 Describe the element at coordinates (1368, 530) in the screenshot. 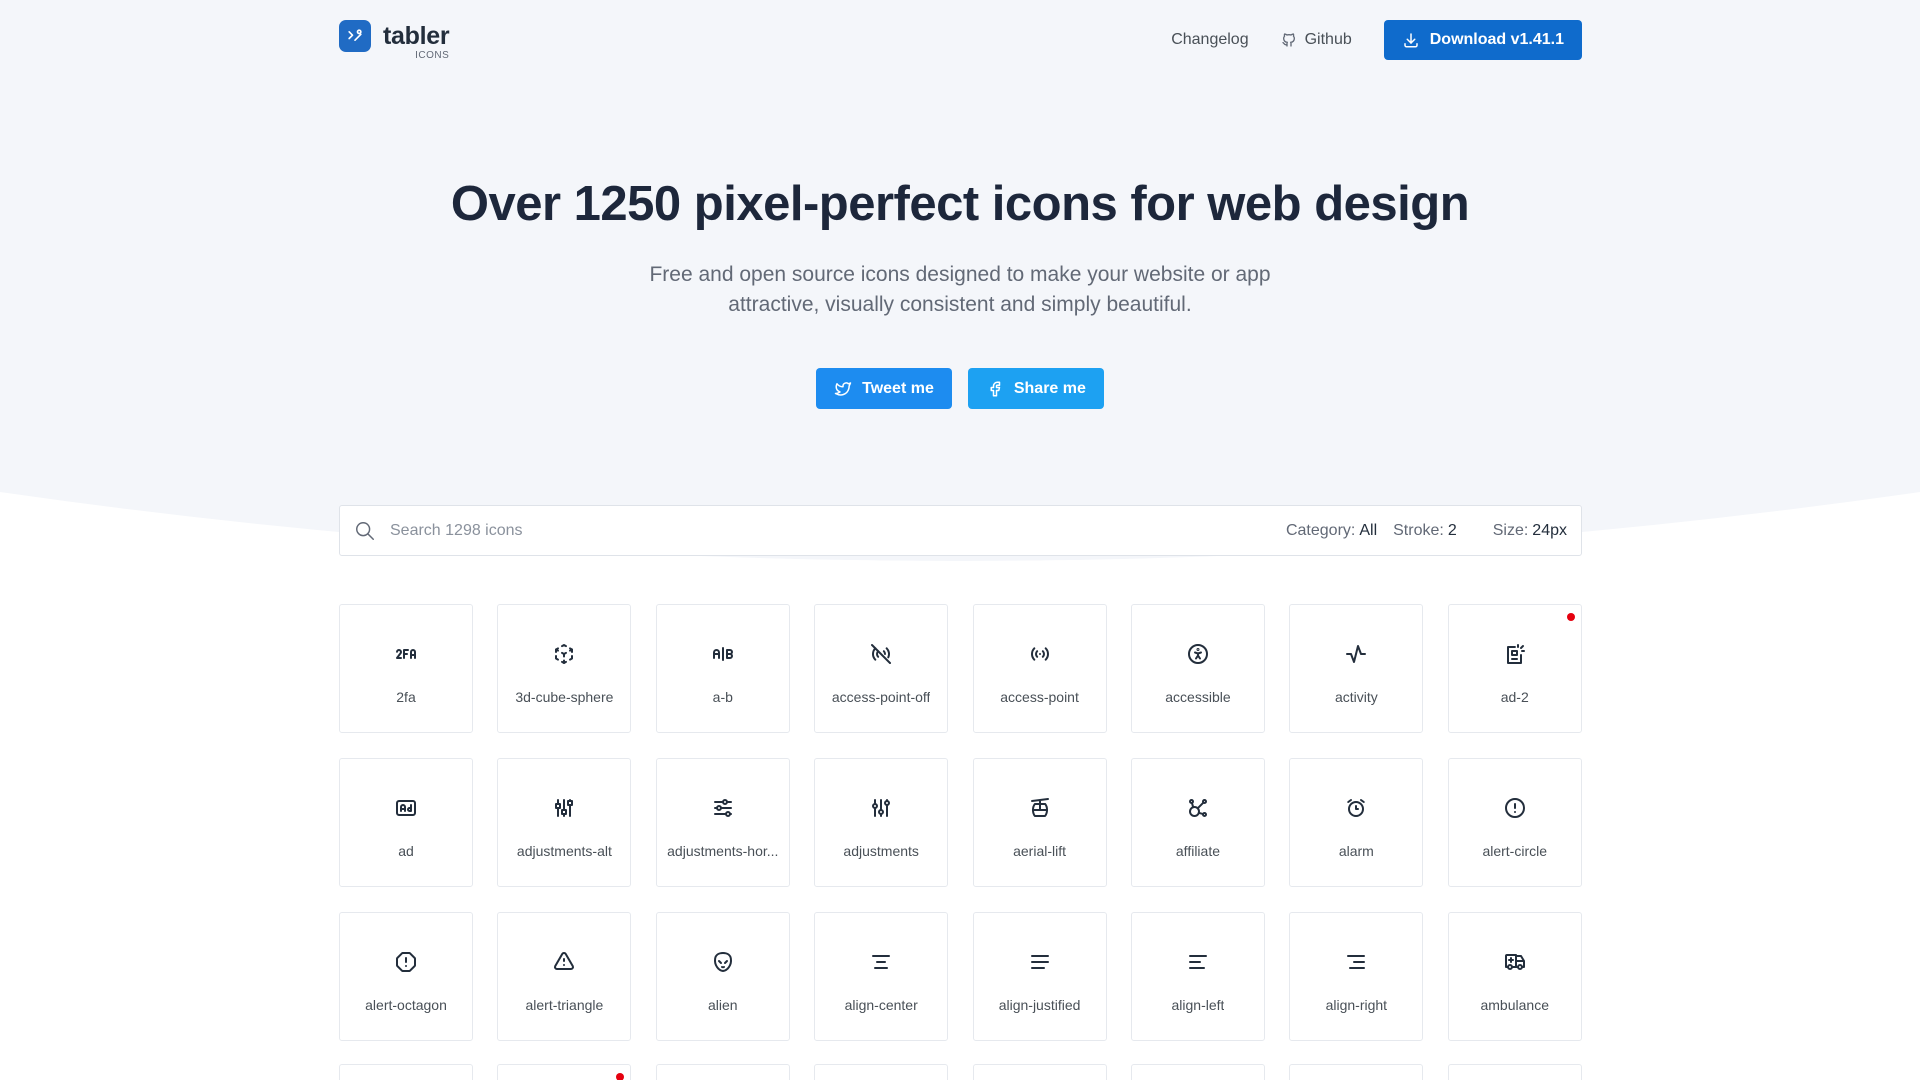

I see `category-value: All` at that location.